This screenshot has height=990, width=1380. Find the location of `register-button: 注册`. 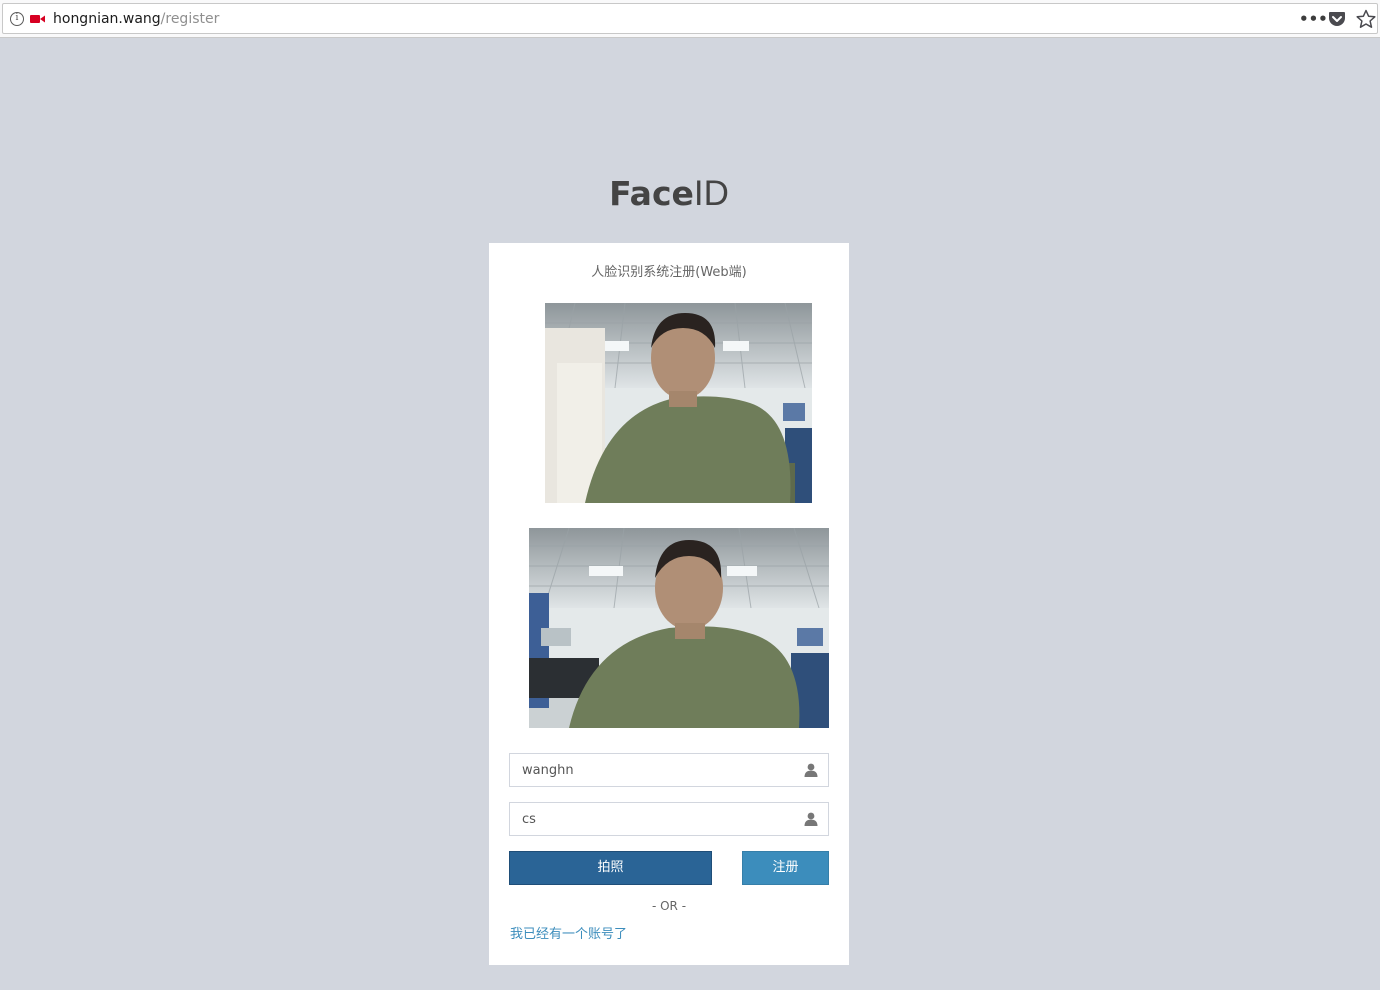

register-button: 注册 is located at coordinates (785, 868).